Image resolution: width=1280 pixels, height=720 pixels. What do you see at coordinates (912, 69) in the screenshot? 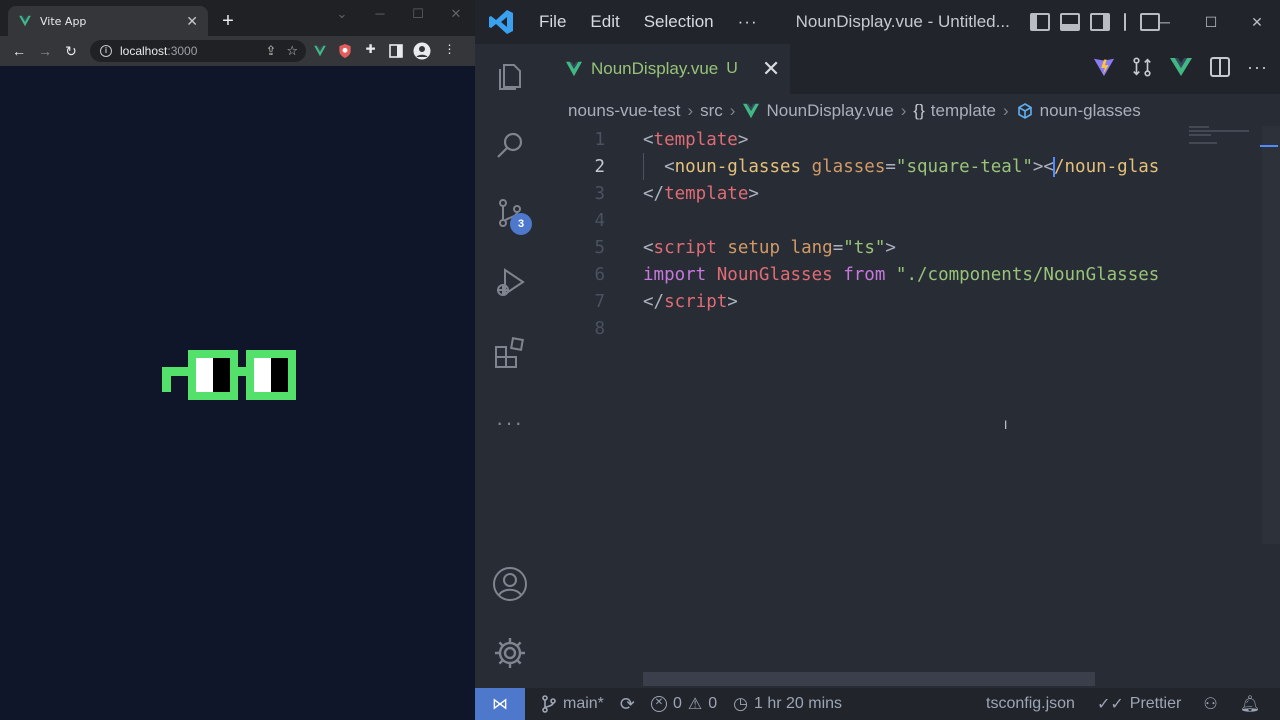
I see `editor-tab-bar: NounDisplay.vue U ✕ ···` at bounding box center [912, 69].